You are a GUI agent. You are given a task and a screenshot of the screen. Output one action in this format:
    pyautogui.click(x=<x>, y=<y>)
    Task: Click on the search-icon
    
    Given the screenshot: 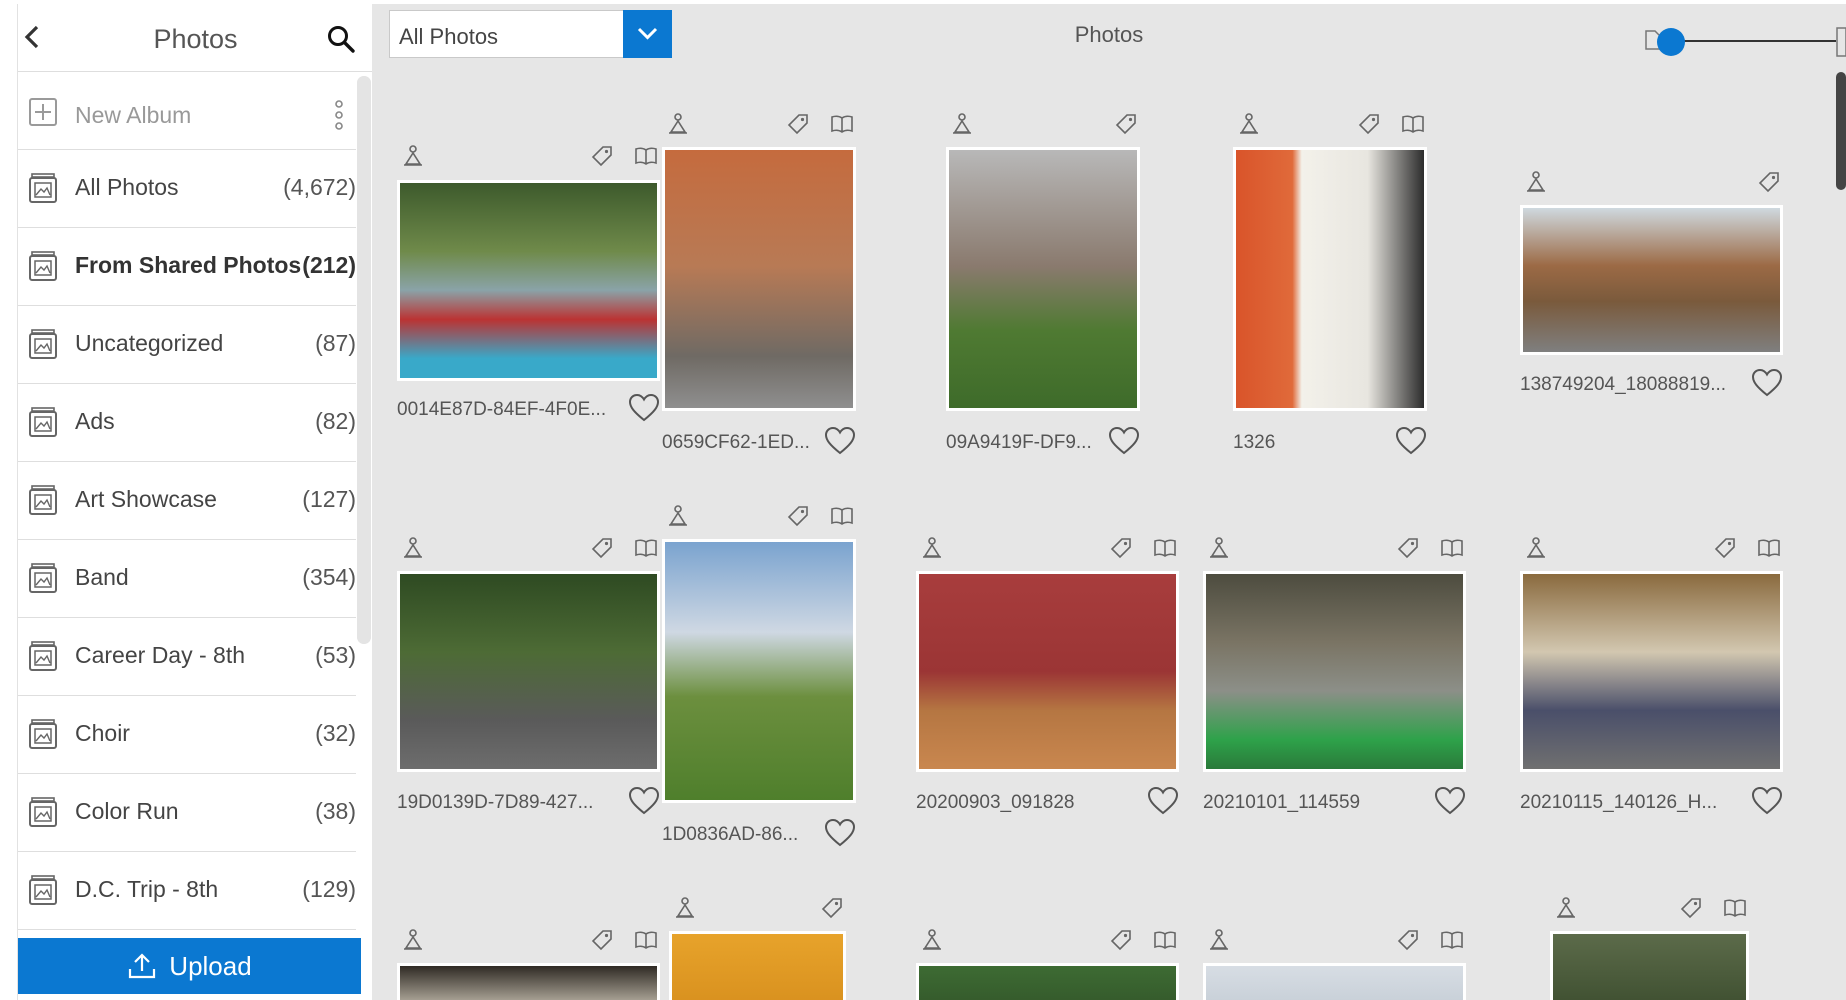 What is the action you would take?
    pyautogui.click(x=341, y=39)
    